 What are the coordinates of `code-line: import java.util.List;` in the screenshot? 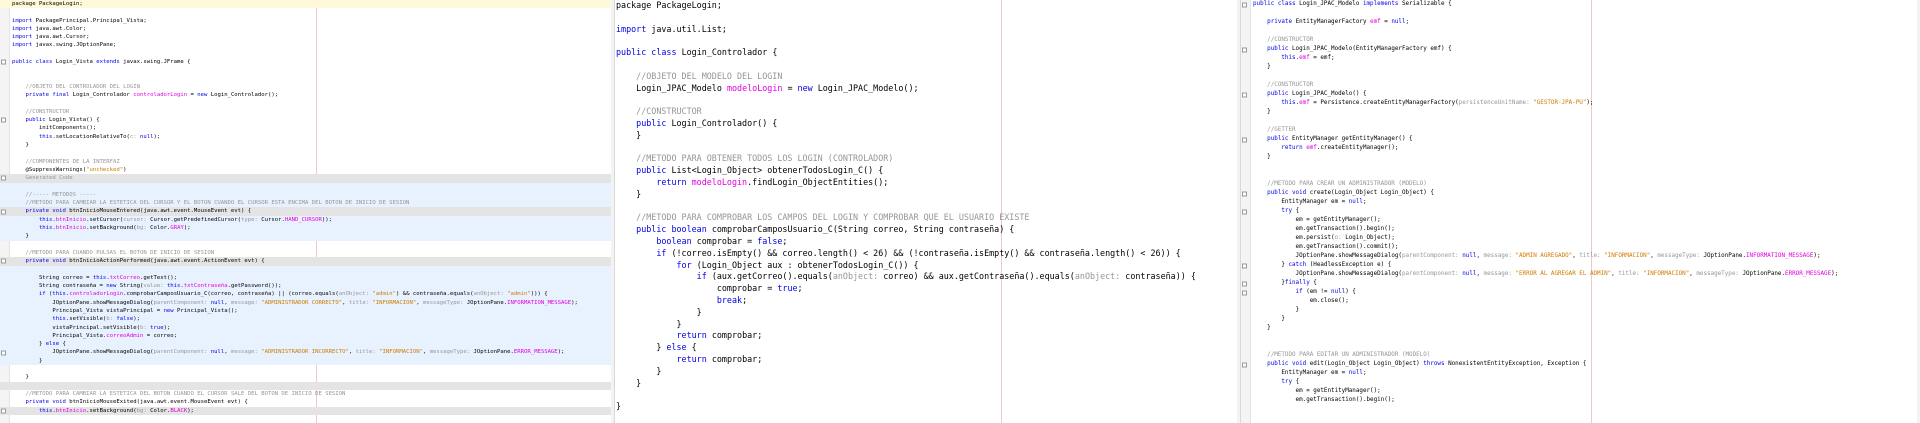 It's located at (927, 30).